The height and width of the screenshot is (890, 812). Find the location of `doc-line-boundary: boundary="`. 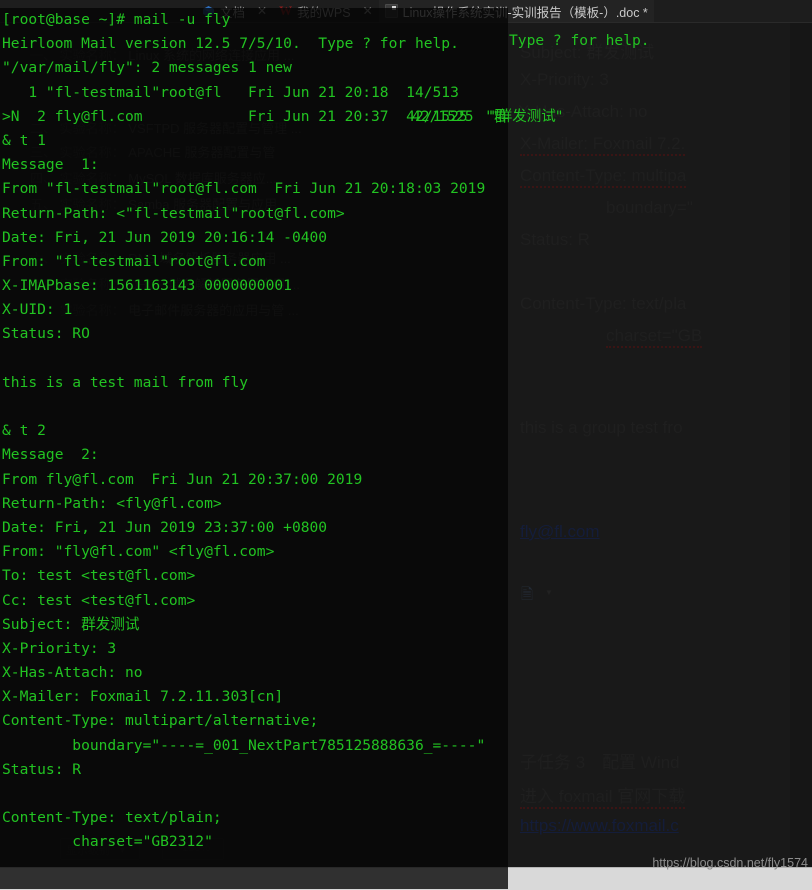

doc-line-boundary: boundary=" is located at coordinates (649, 207).